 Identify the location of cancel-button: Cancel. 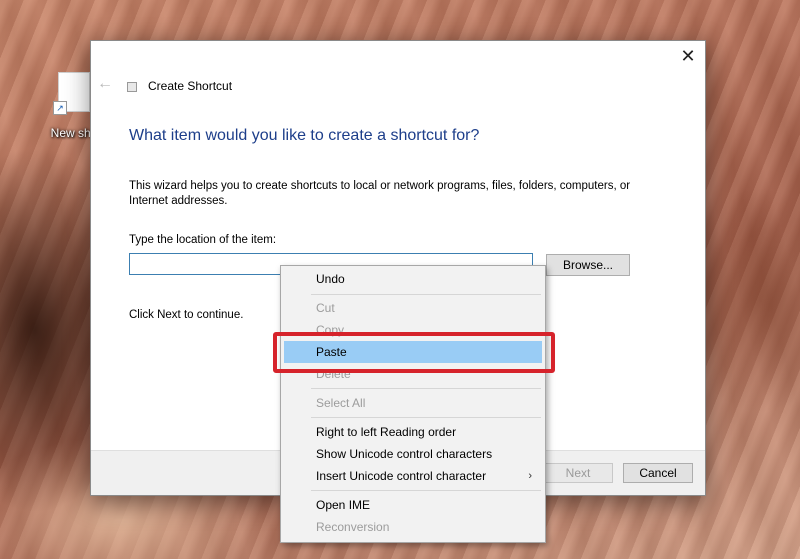
(658, 473).